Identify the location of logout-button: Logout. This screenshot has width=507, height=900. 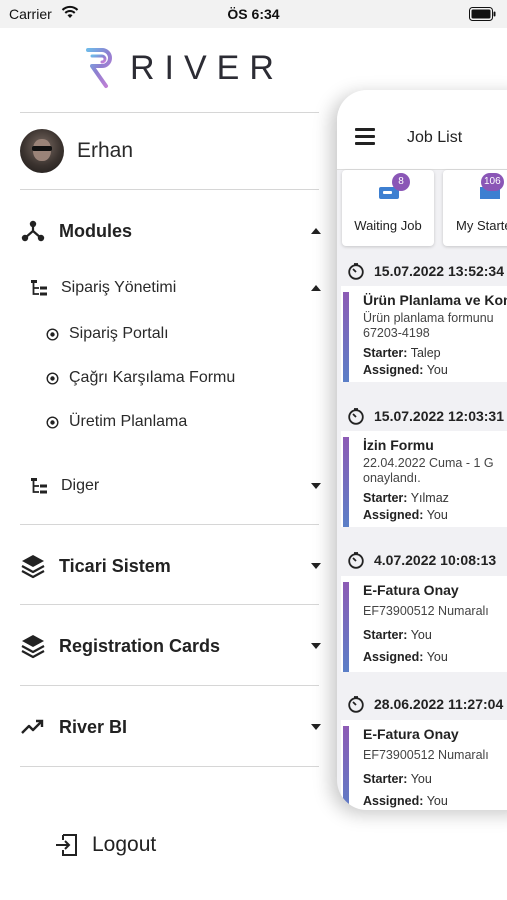
(105, 845).